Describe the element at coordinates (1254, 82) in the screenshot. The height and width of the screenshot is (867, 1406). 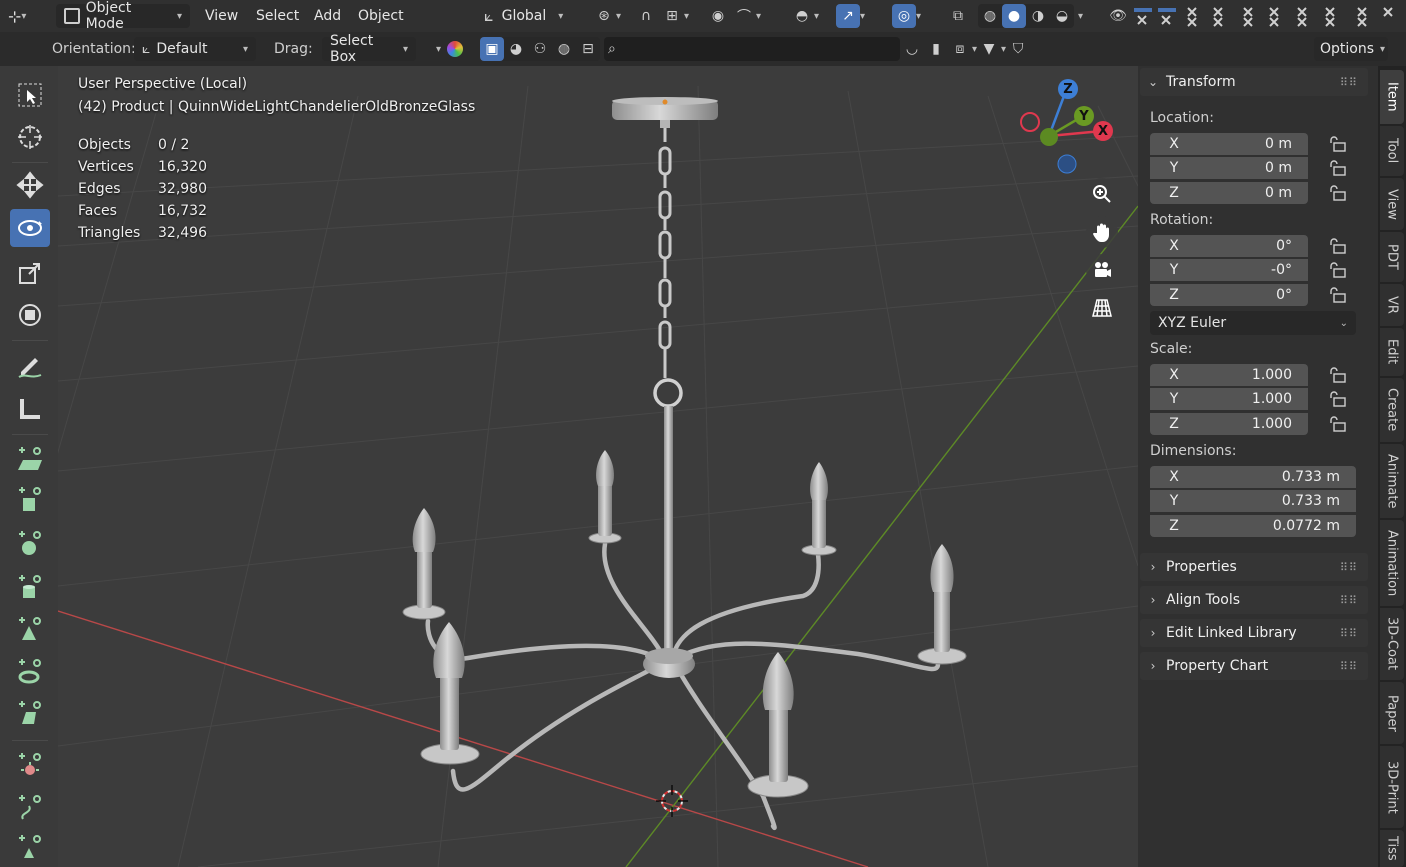
I see `transform-panel-header: ⌄ Transform ⠿⠿` at that location.